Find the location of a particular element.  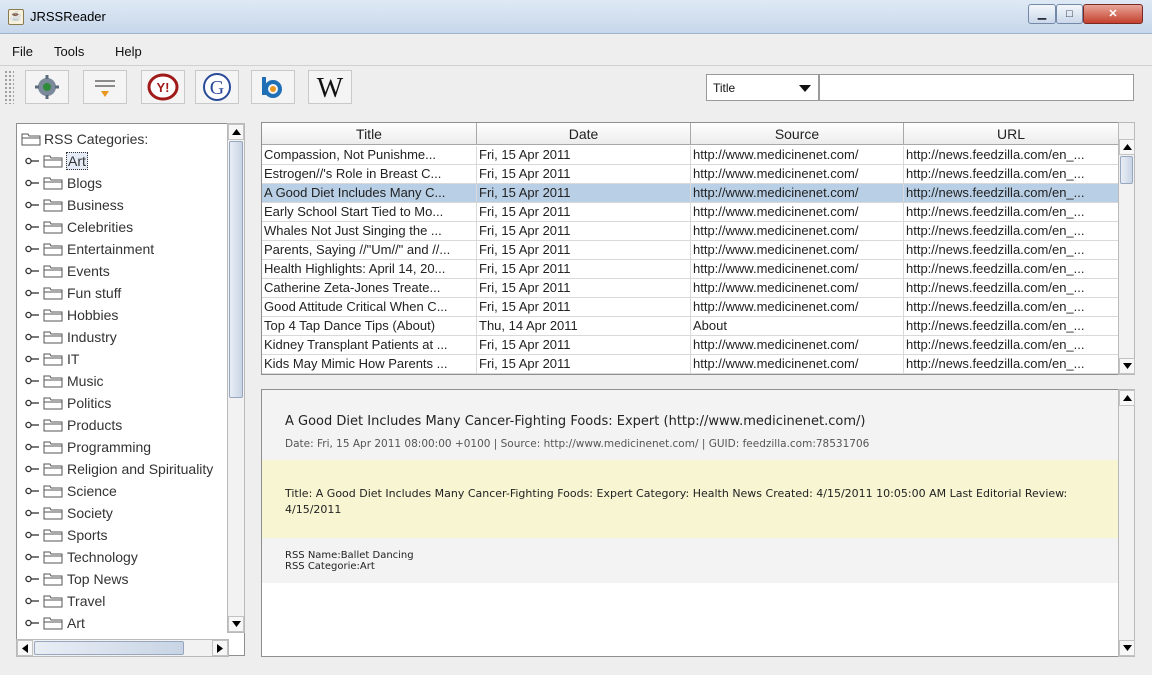

bing-icon is located at coordinates (272, 87).